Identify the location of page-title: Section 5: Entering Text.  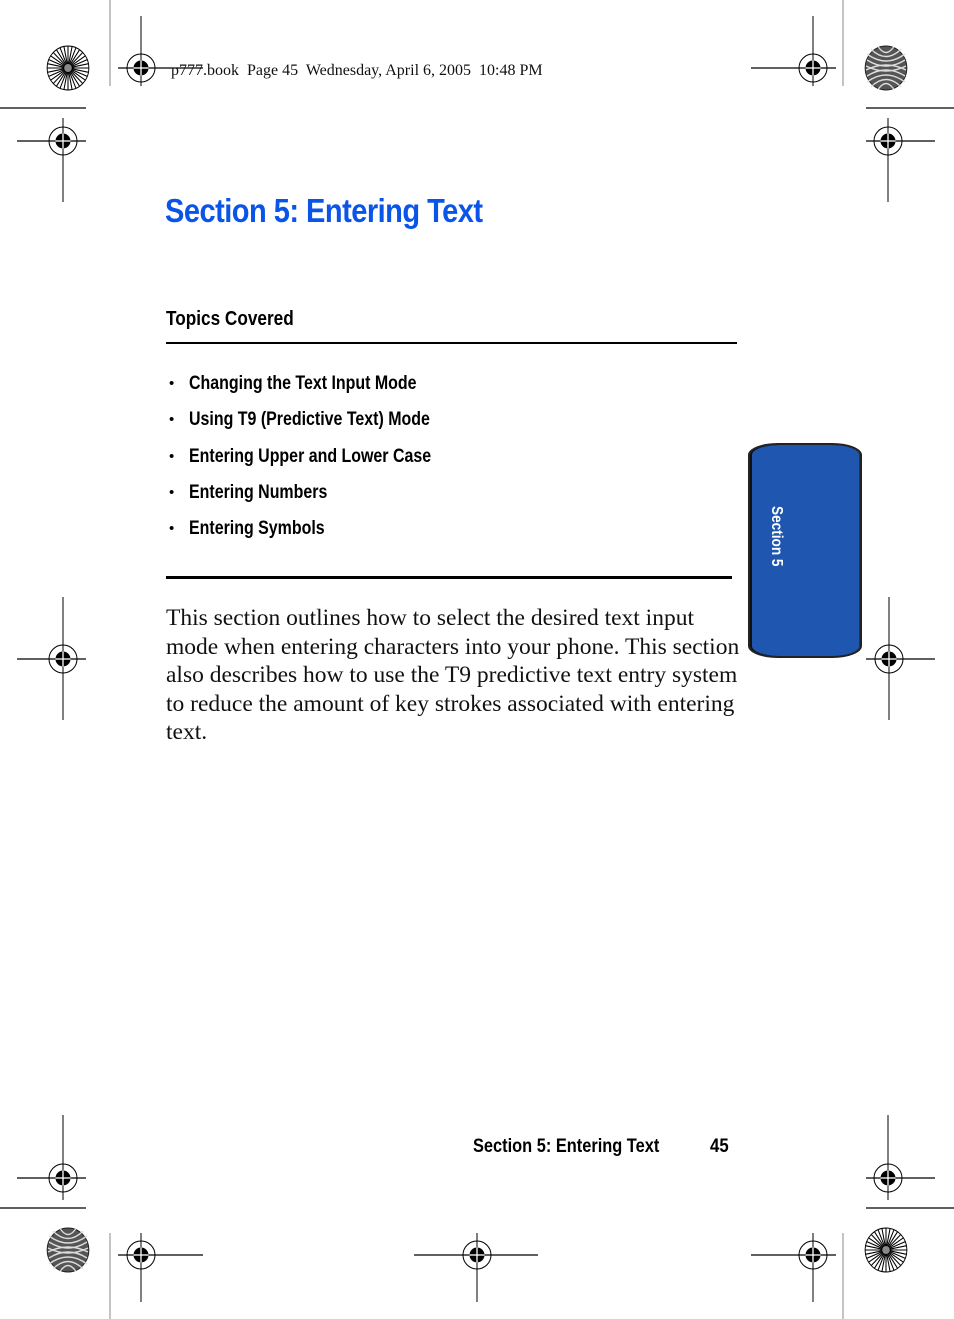
(324, 210).